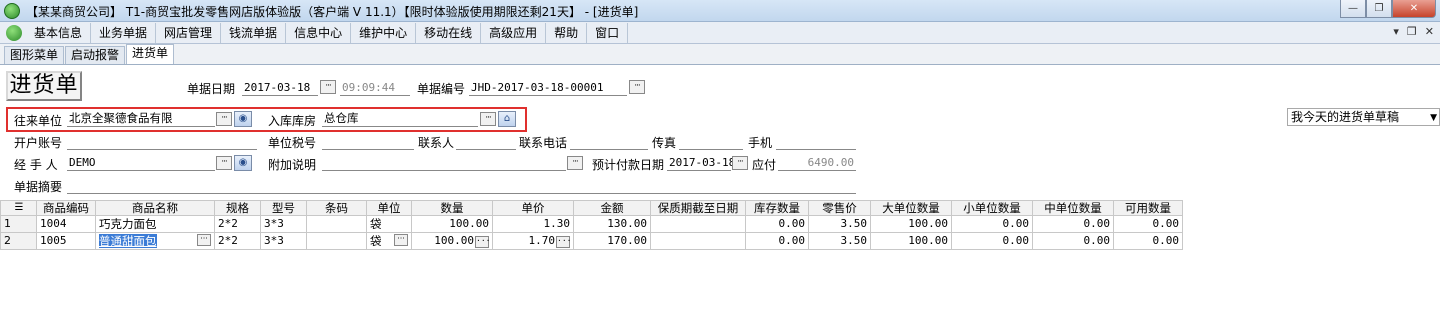 The height and width of the screenshot is (316, 1440). I want to click on column-header: 可用数量, so click(1148, 208).